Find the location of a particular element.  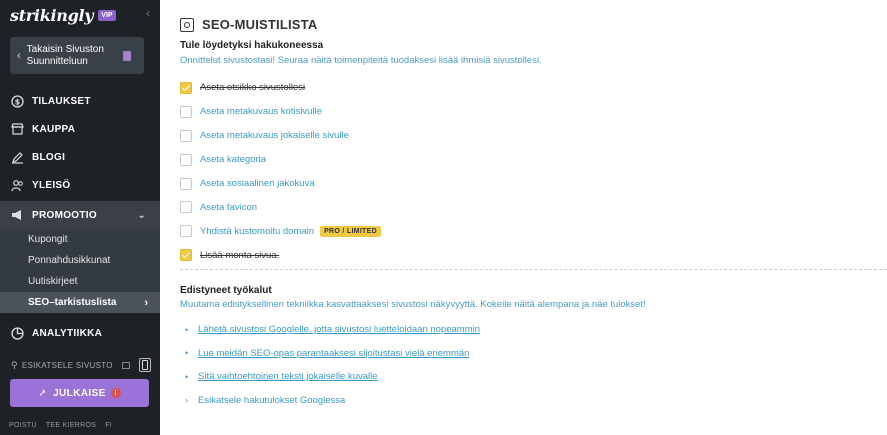

preview-site-label: ESIKATSELE SIVUSTO is located at coordinates (67, 365).